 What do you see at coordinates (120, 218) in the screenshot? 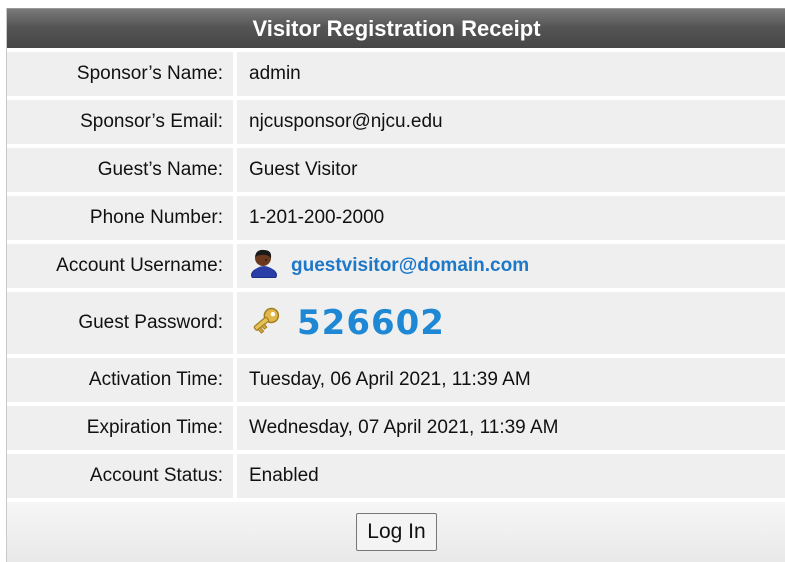
I see `phone-label: Phone Number:` at bounding box center [120, 218].